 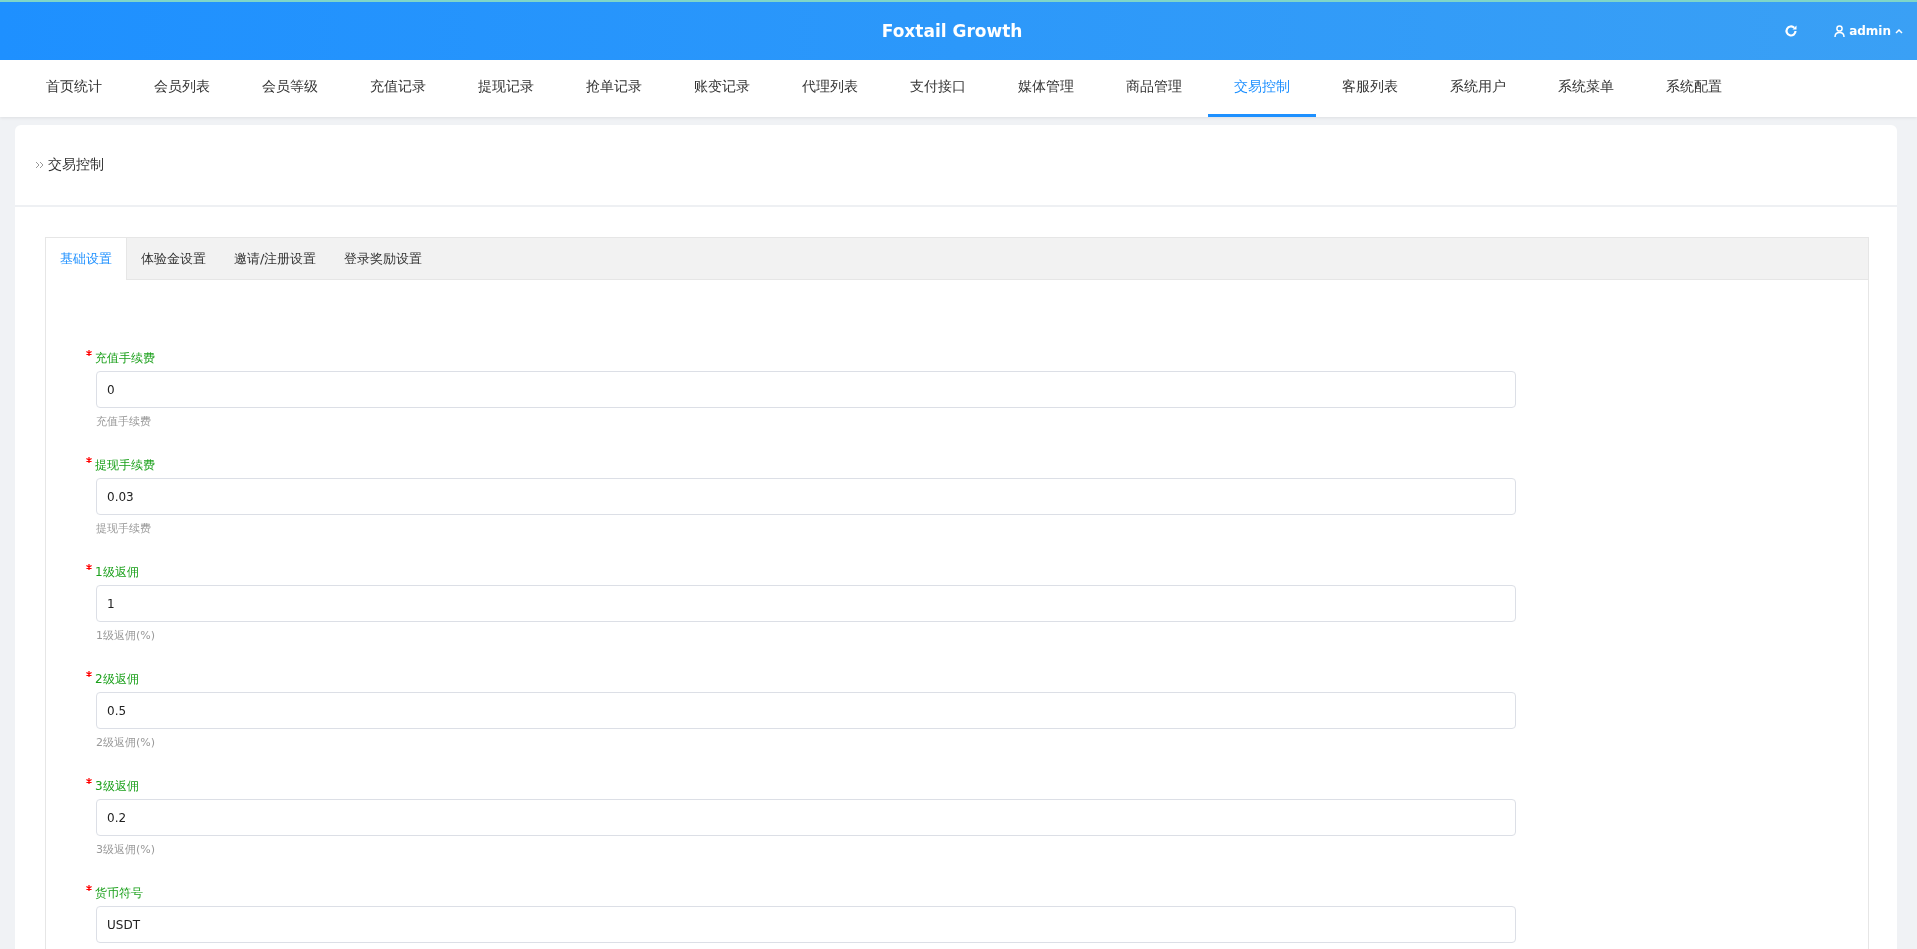 What do you see at coordinates (126, 849) in the screenshot?
I see `help-text: 3级返佣(%)` at bounding box center [126, 849].